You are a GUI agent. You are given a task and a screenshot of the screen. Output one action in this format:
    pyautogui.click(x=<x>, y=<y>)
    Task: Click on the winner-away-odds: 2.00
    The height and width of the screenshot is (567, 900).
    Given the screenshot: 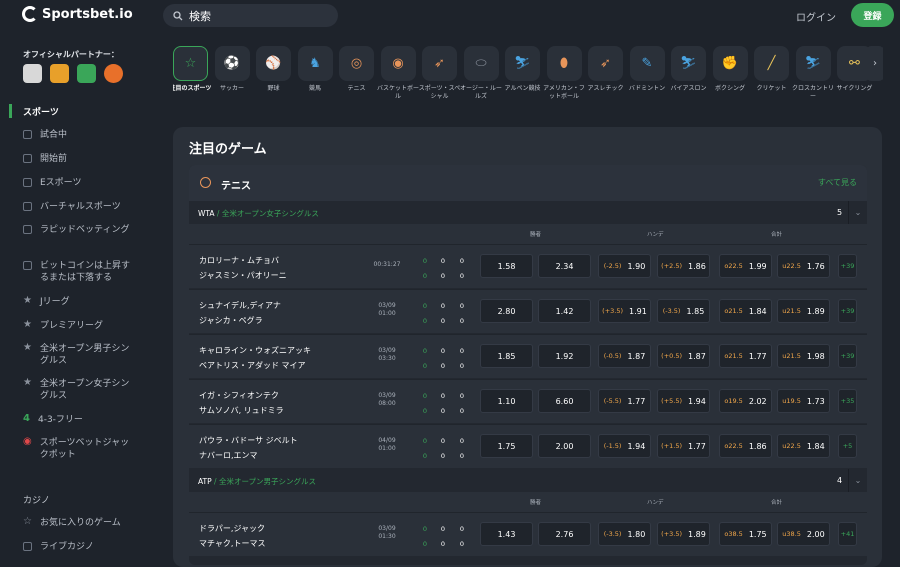 What is the action you would take?
    pyautogui.click(x=564, y=446)
    